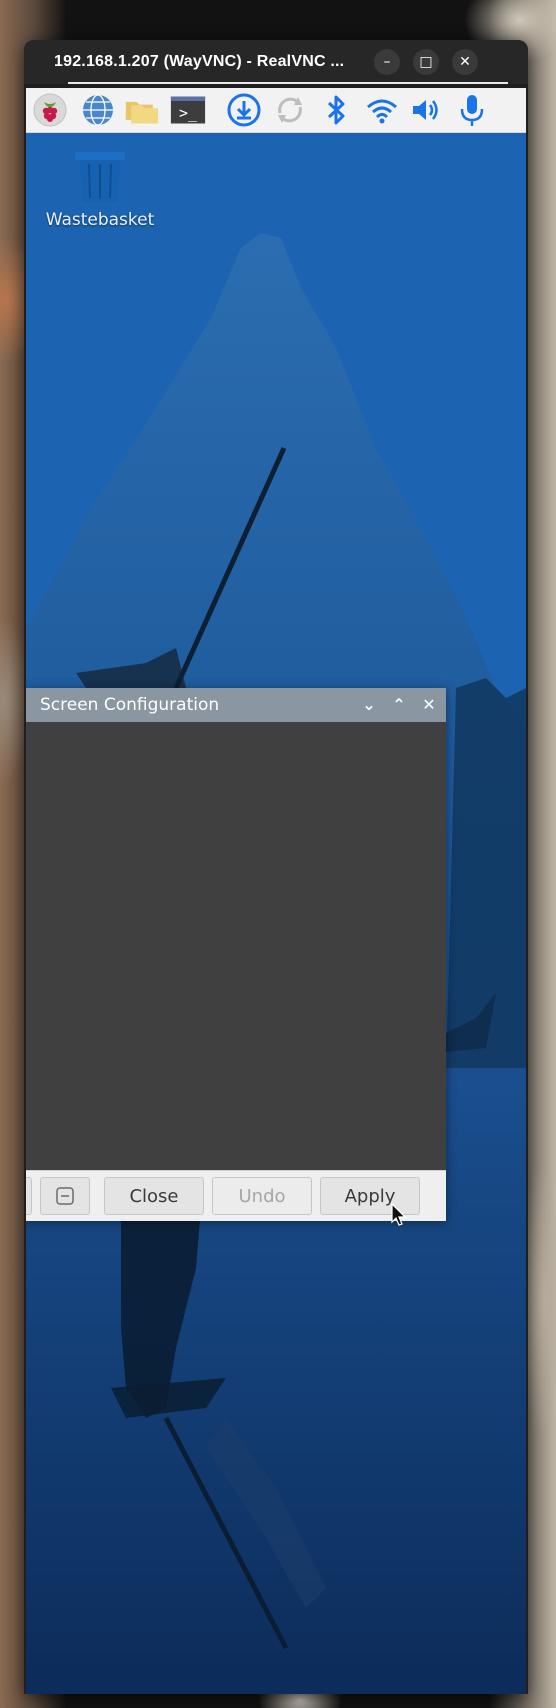  Describe the element at coordinates (290, 110) in the screenshot. I see `sync-icon` at that location.